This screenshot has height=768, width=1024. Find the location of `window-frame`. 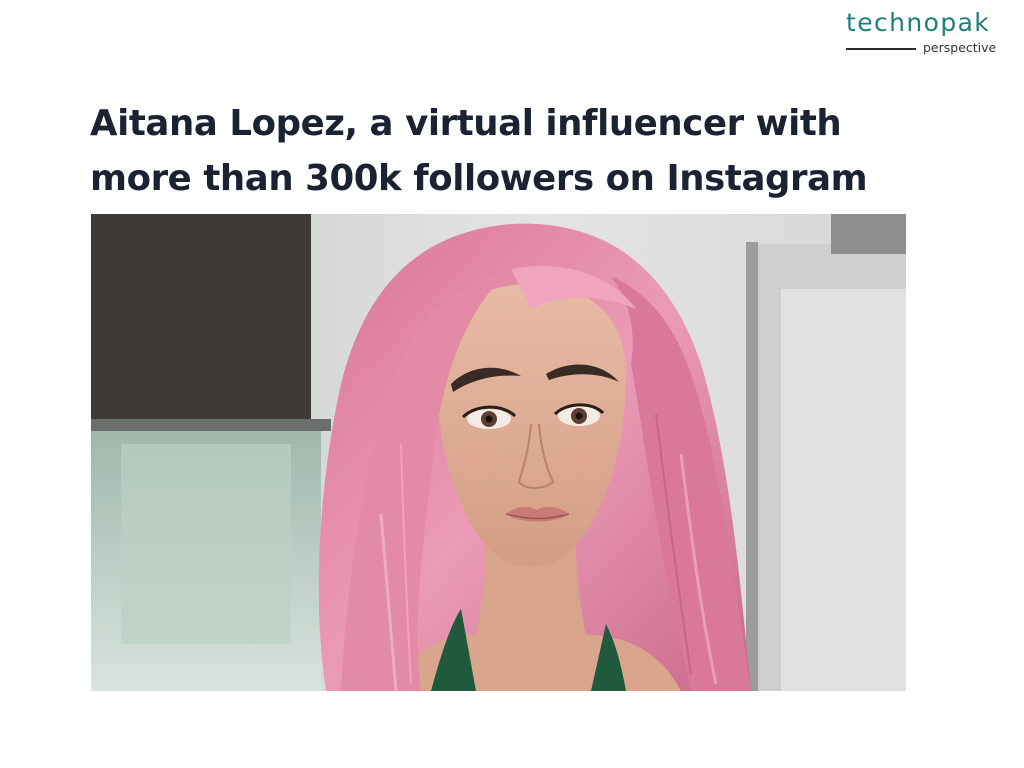

window-frame is located at coordinates (201, 319).